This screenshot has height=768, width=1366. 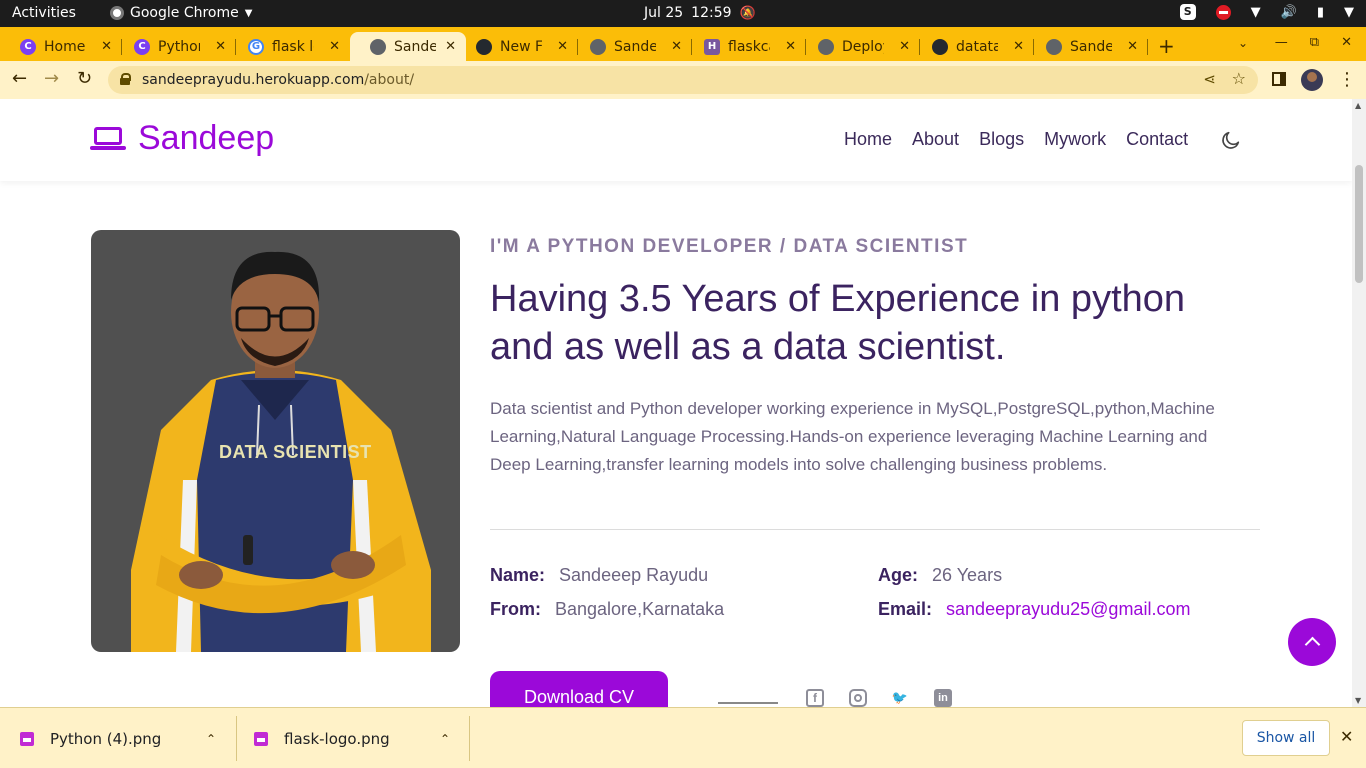 I want to click on nav-about: About, so click(x=935, y=139).